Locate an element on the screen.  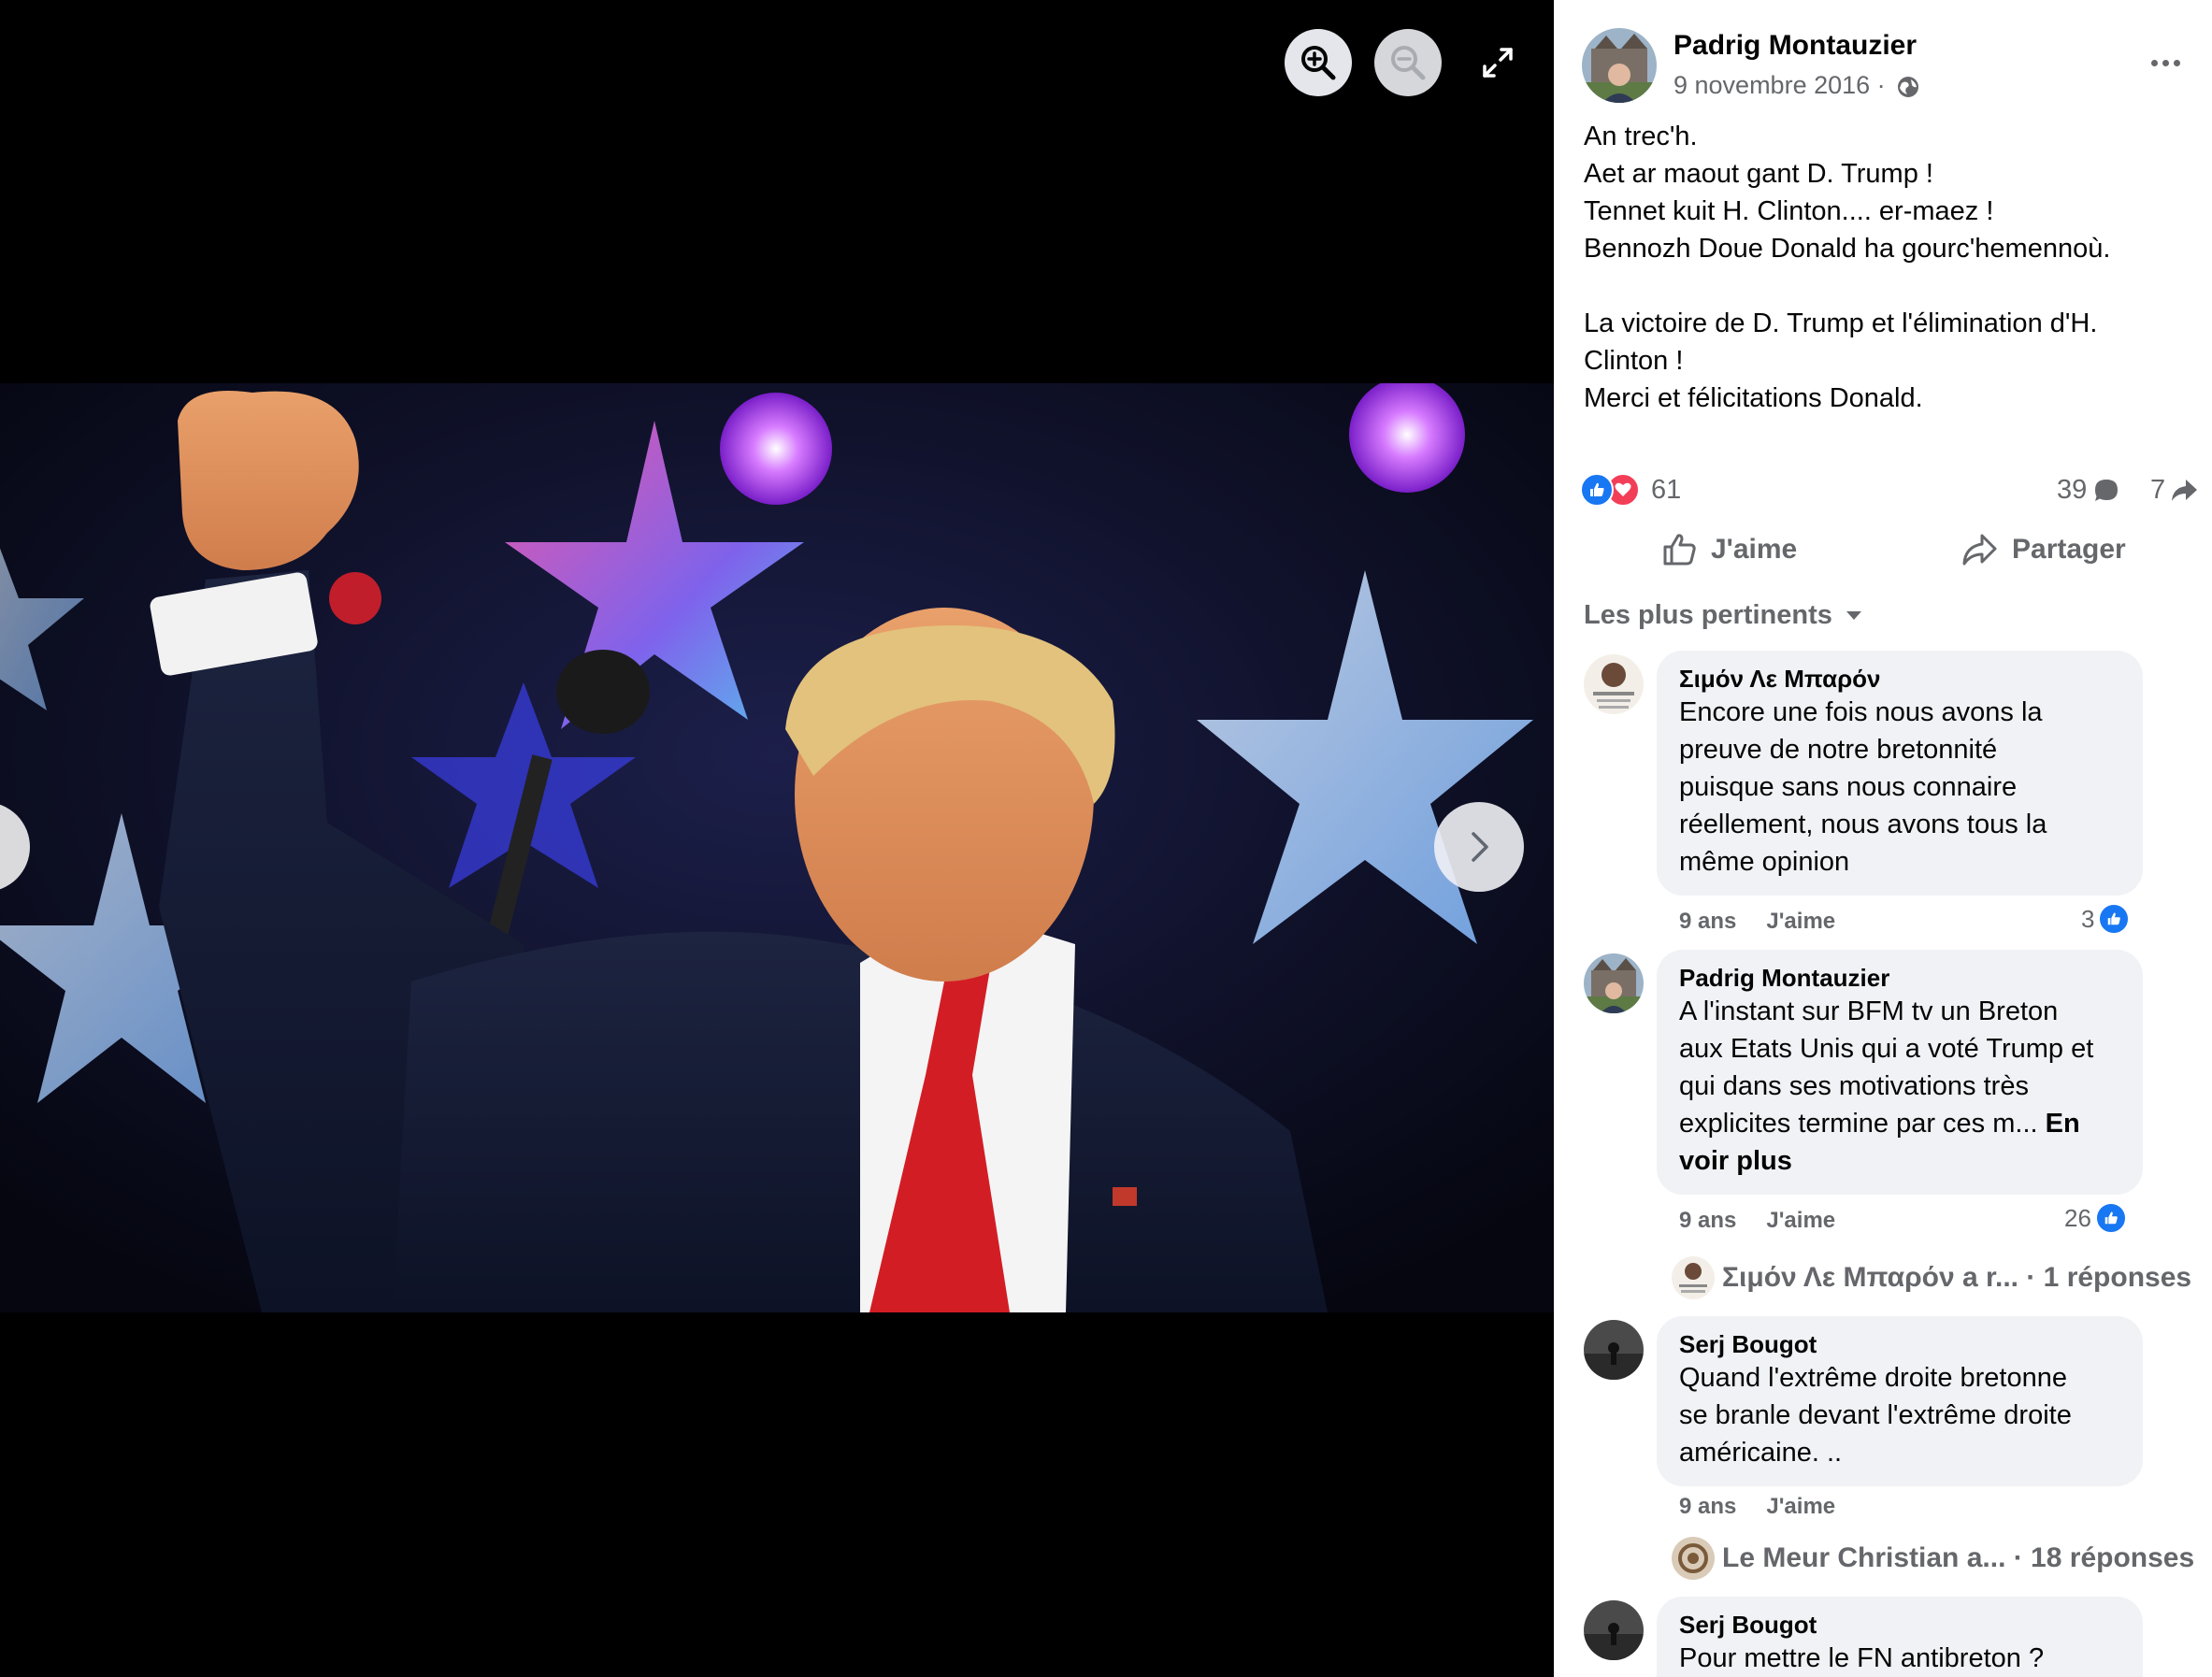
see-more-link: En is located at coordinates (2063, 1124).